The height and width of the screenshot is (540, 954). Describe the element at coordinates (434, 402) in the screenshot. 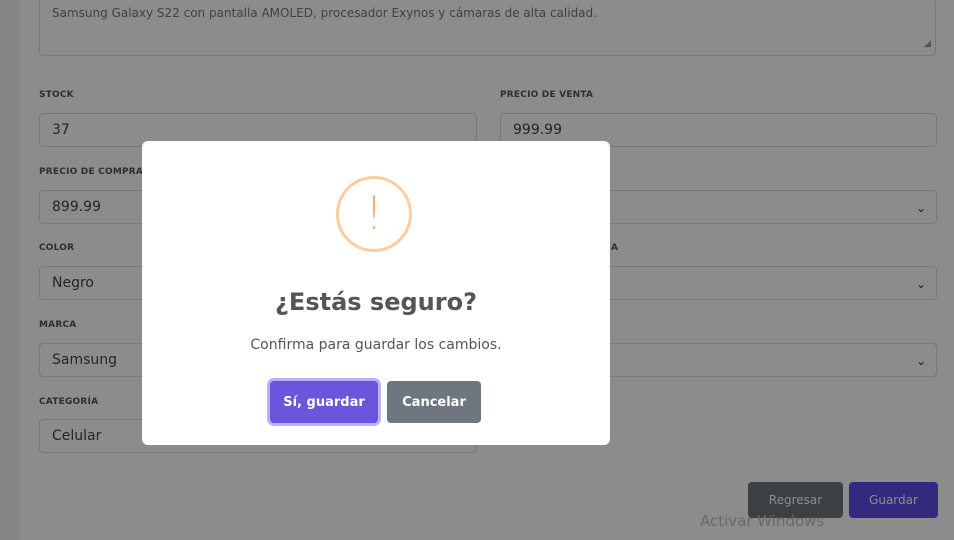

I see `cancel-button: Cancelar` at that location.